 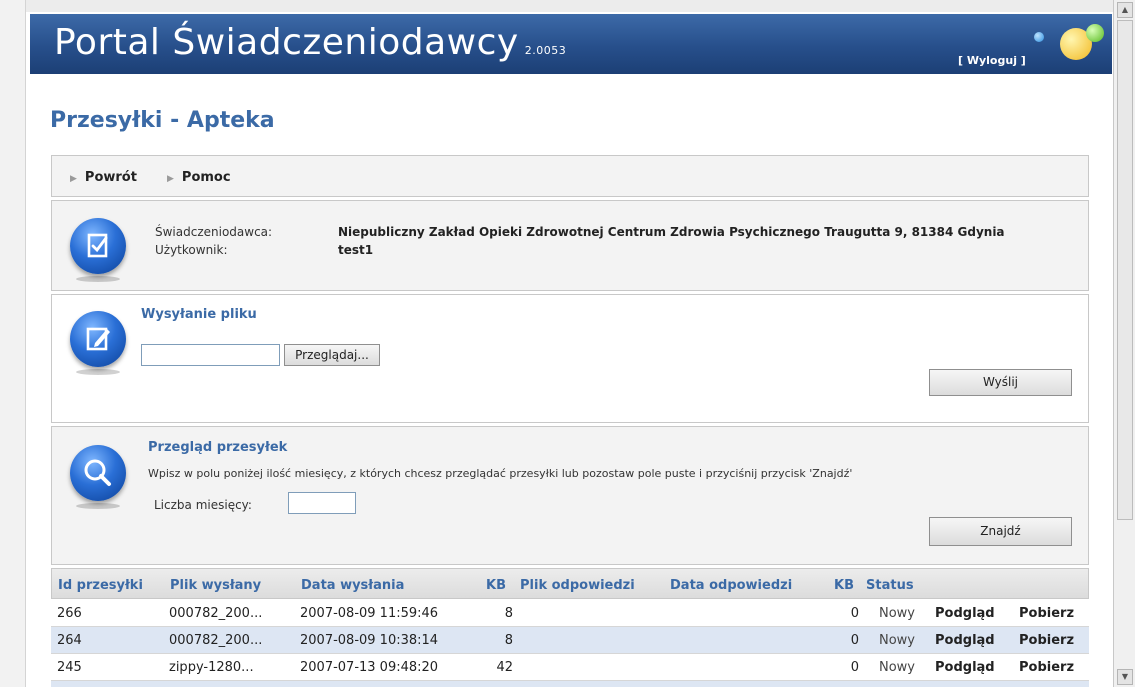 I want to click on nav-item-back: ▶ Powrót, so click(x=103, y=177).